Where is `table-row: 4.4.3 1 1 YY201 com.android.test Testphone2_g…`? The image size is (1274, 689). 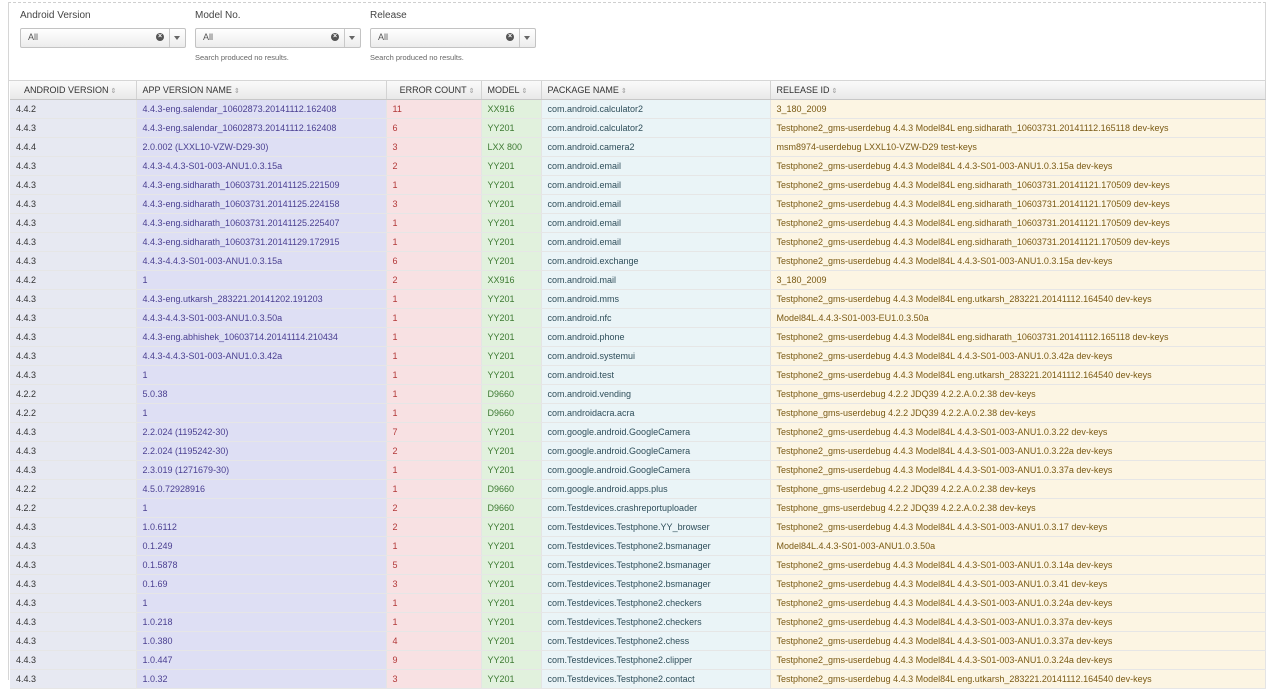
table-row: 4.4.3 1 1 YY201 com.android.test Testphone2_g… is located at coordinates (638, 375).